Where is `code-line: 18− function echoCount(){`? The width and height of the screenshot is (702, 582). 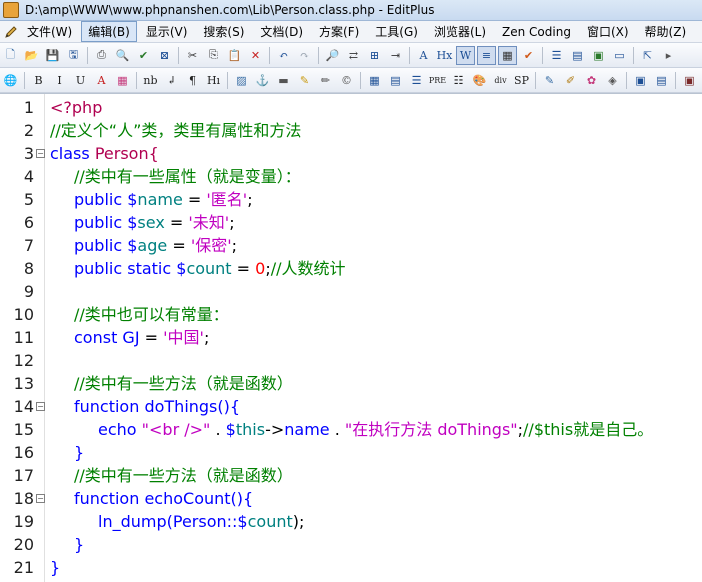 code-line: 18− function echoCount(){ is located at coordinates (351, 498).